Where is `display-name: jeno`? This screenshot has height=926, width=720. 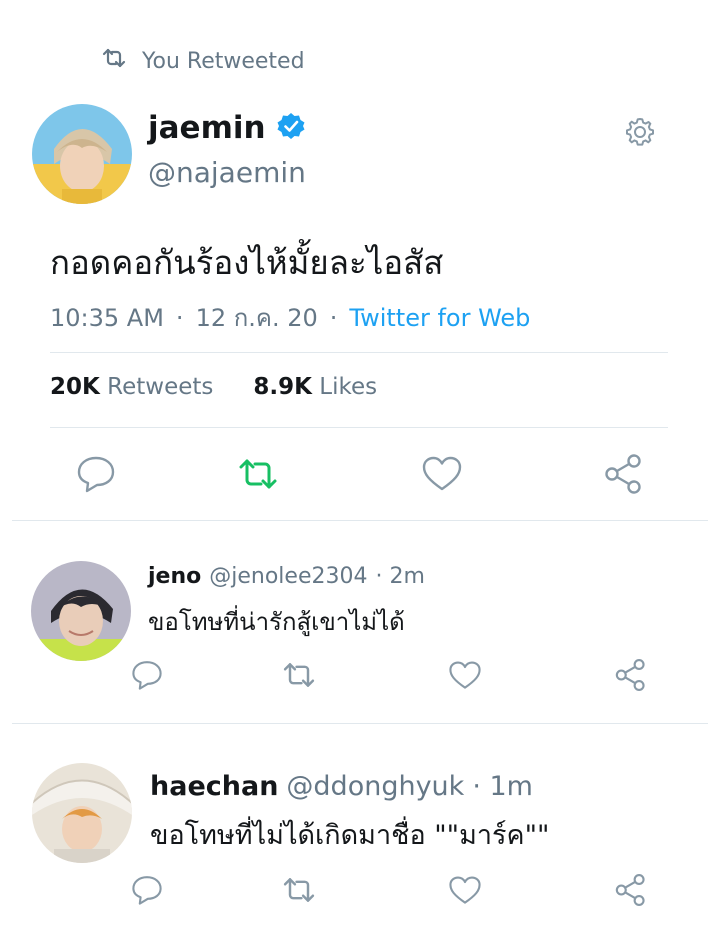 display-name: jeno is located at coordinates (174, 576).